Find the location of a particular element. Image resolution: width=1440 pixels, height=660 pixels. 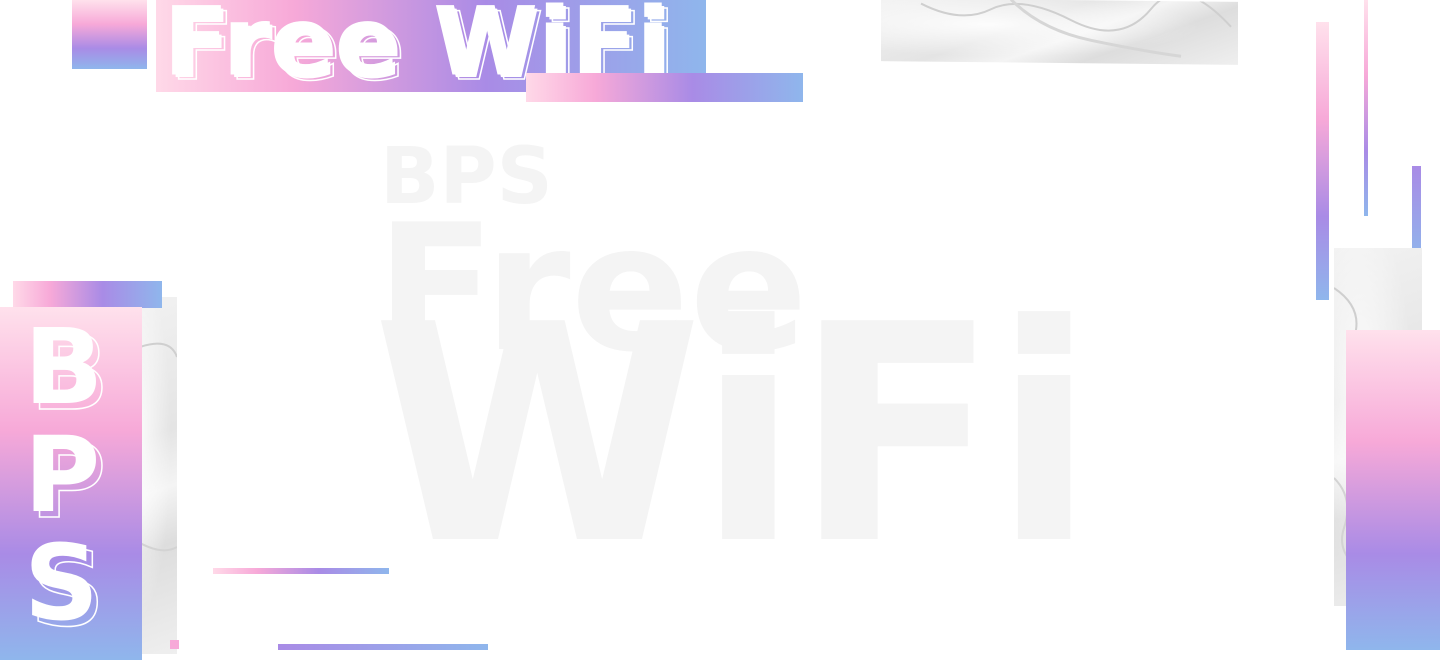

bps-panel-top-bar is located at coordinates (87, 294).